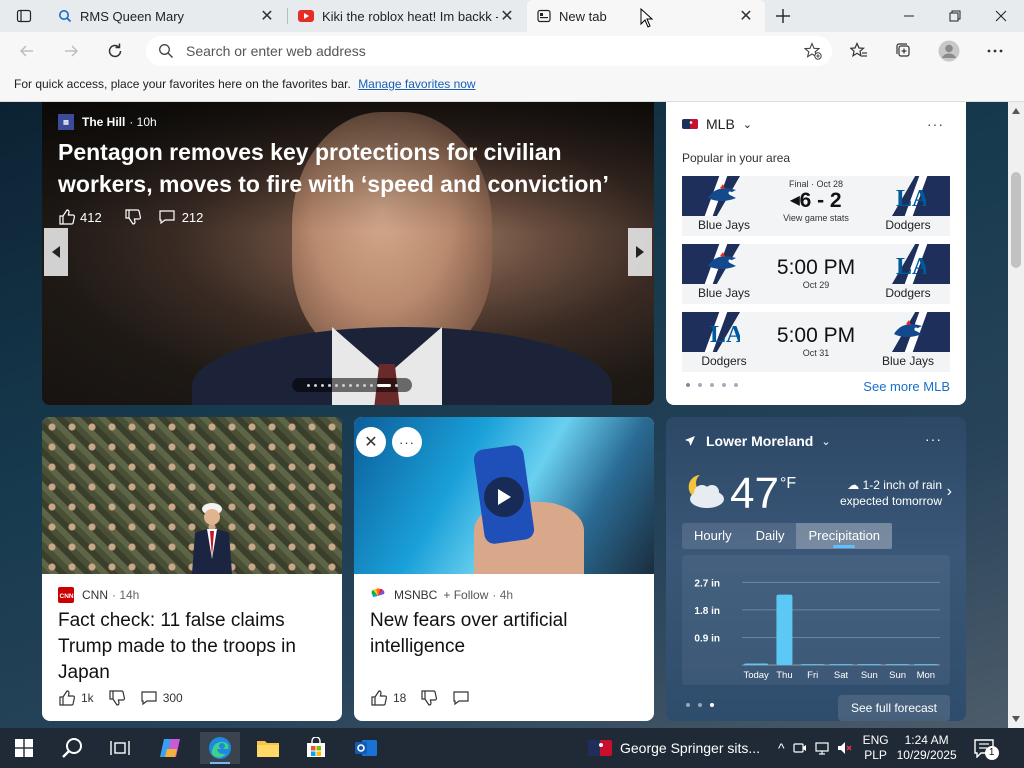  What do you see at coordinates (816, 342) in the screenshot?
I see `mlb-game-3: LA Dodgers Blue Jays 5:00 PM Oct 31` at bounding box center [816, 342].